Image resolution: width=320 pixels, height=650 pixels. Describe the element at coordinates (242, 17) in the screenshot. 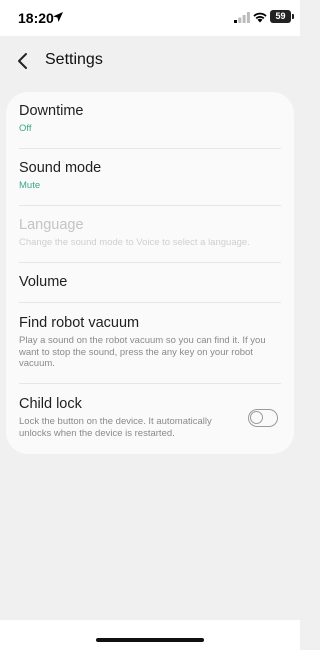

I see `signal-icon` at that location.